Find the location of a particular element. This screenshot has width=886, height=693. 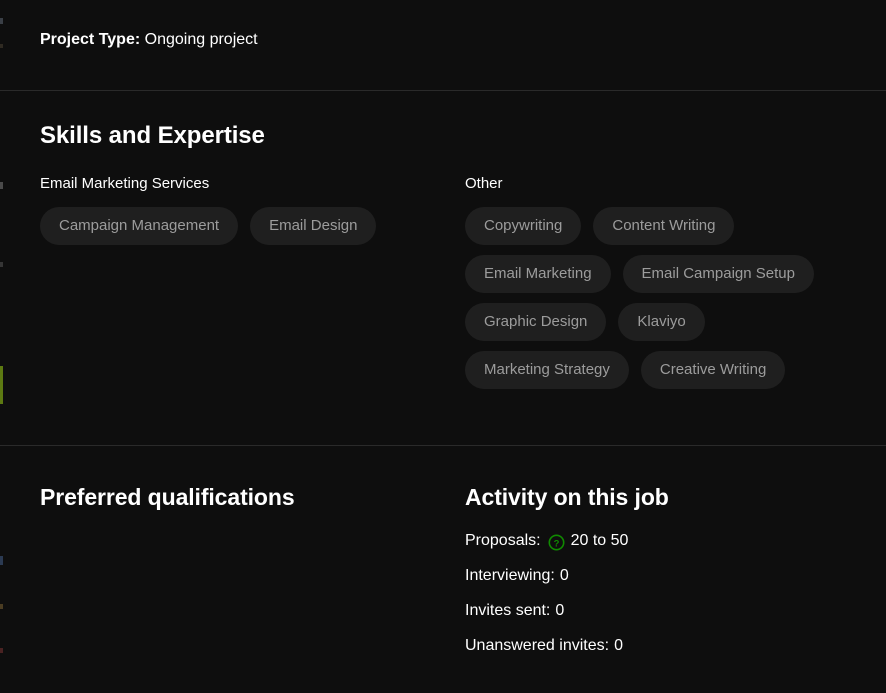

skill-pill: Graphic Design is located at coordinates (536, 322).